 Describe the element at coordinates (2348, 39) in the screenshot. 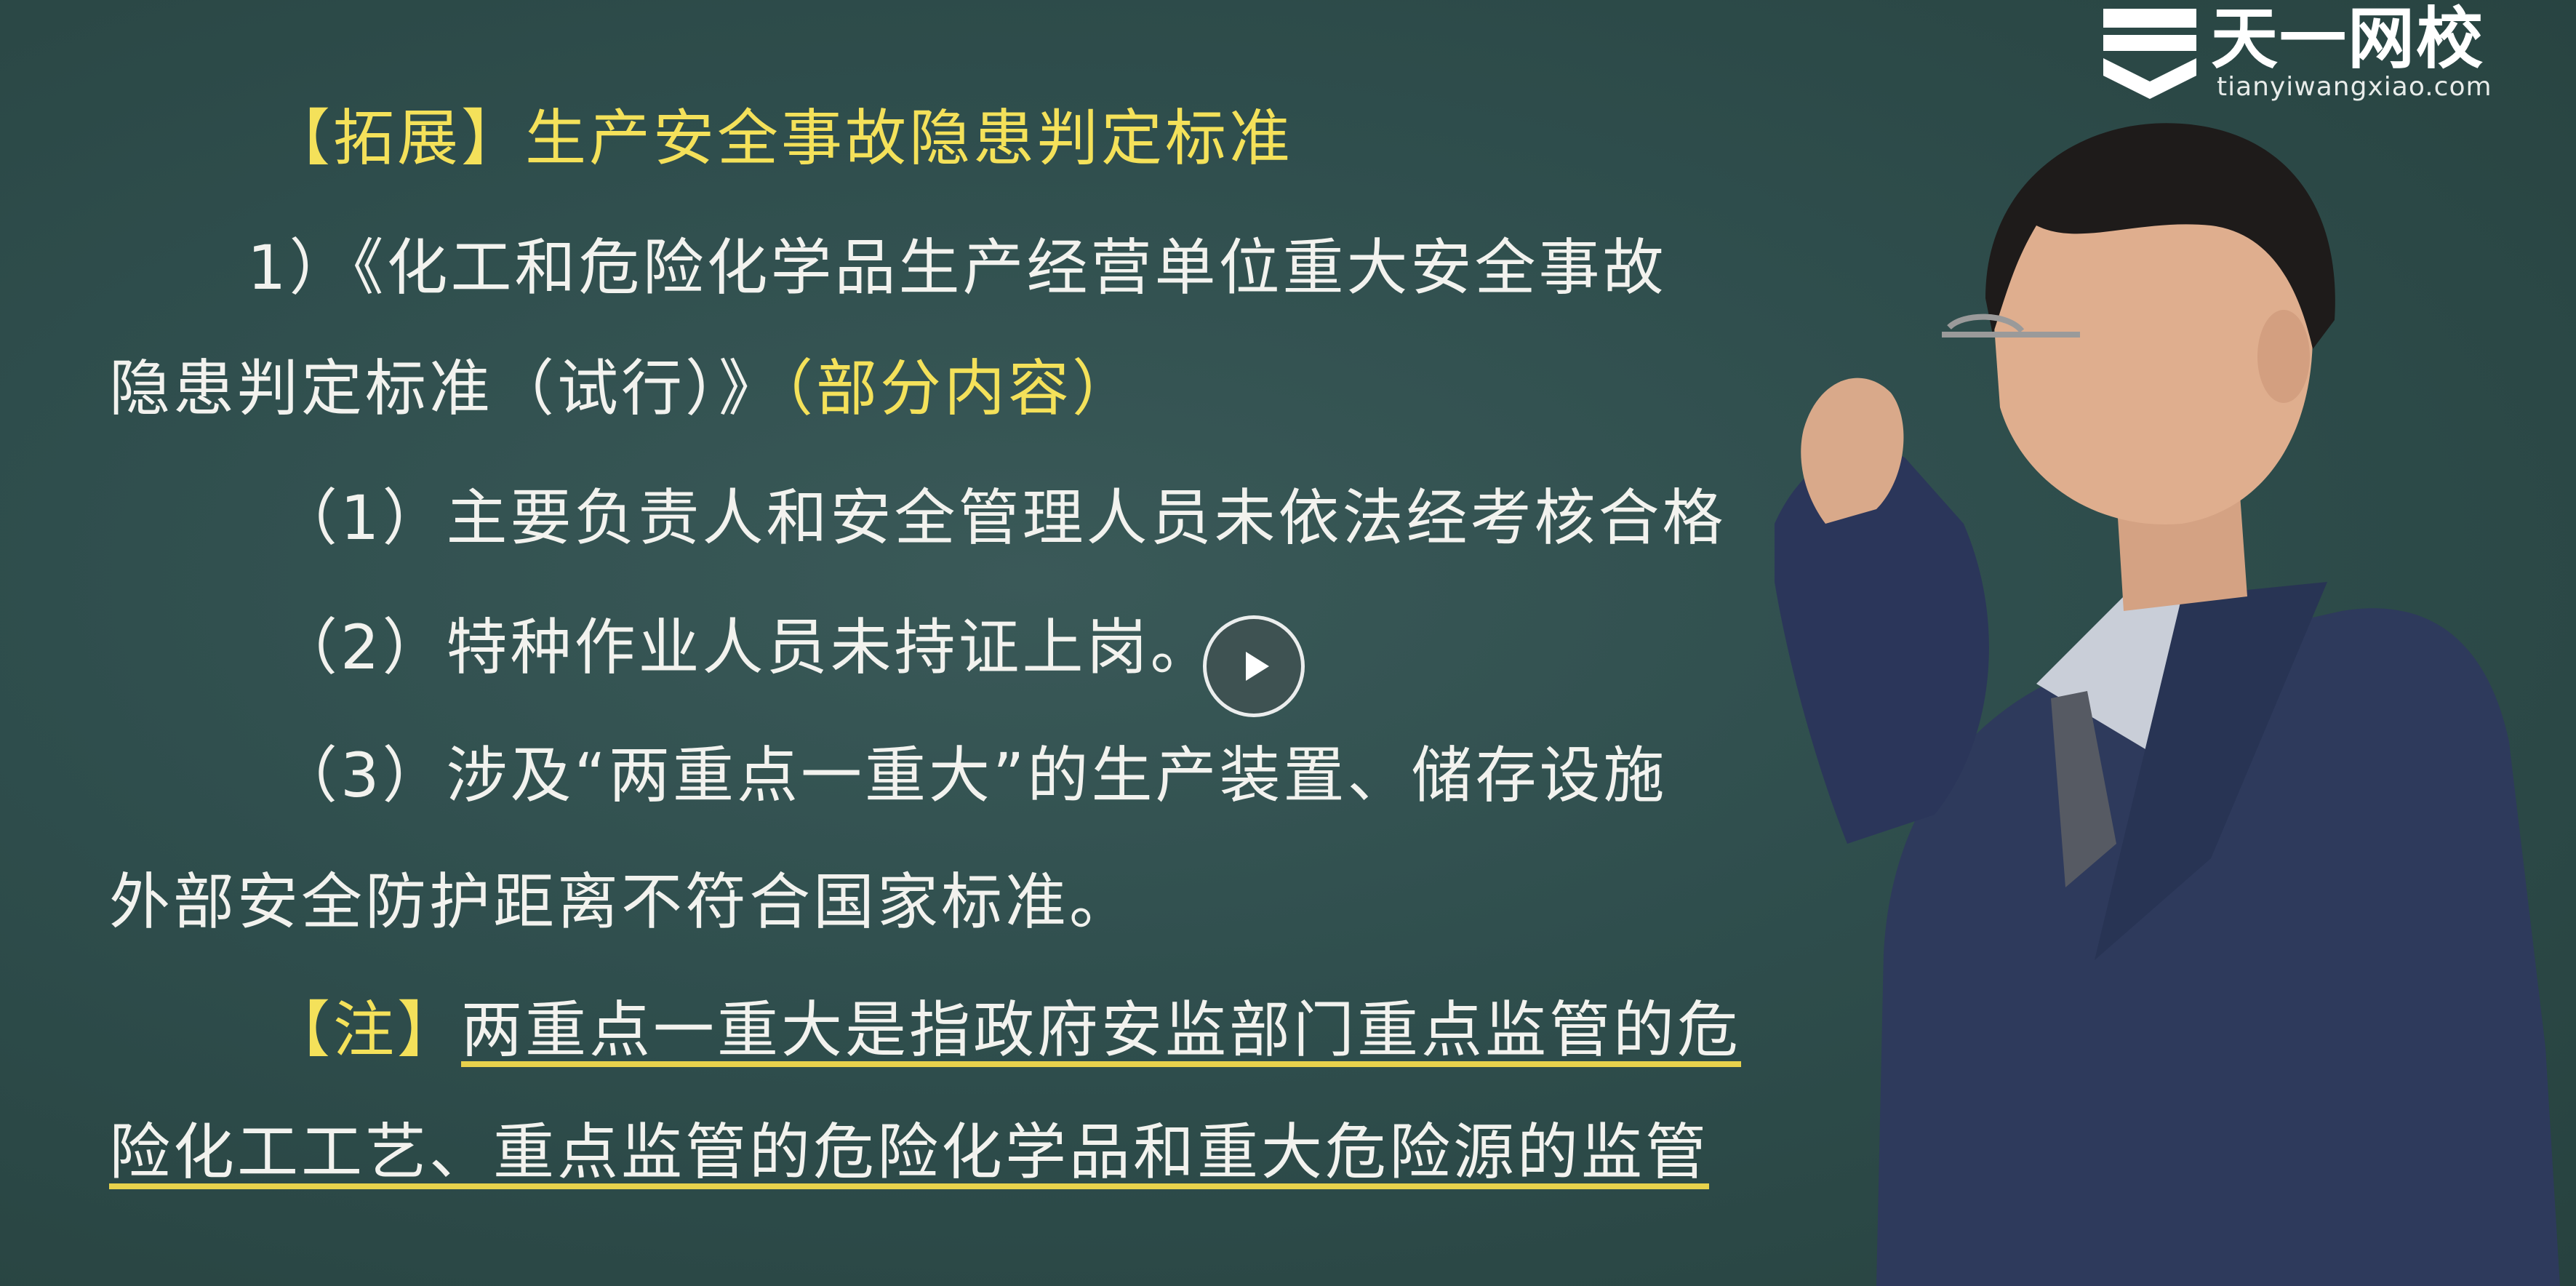

I see `logo-brand-text: 天一网校` at that location.